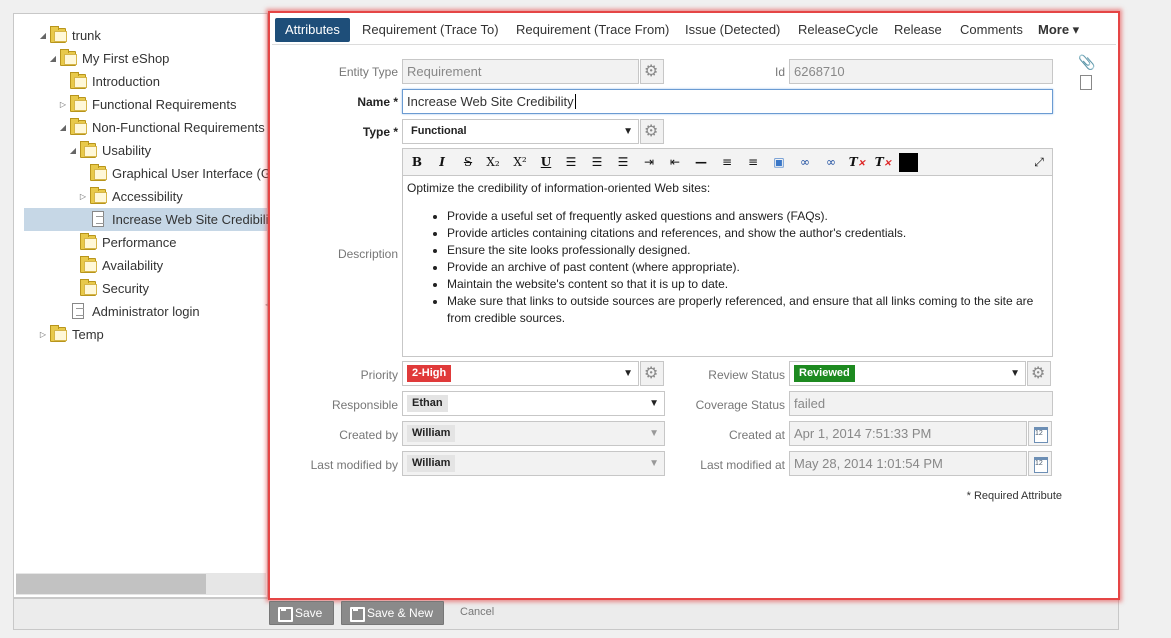 This screenshot has width=1171, height=638. I want to click on last-modified-by-value: William, so click(431, 464).